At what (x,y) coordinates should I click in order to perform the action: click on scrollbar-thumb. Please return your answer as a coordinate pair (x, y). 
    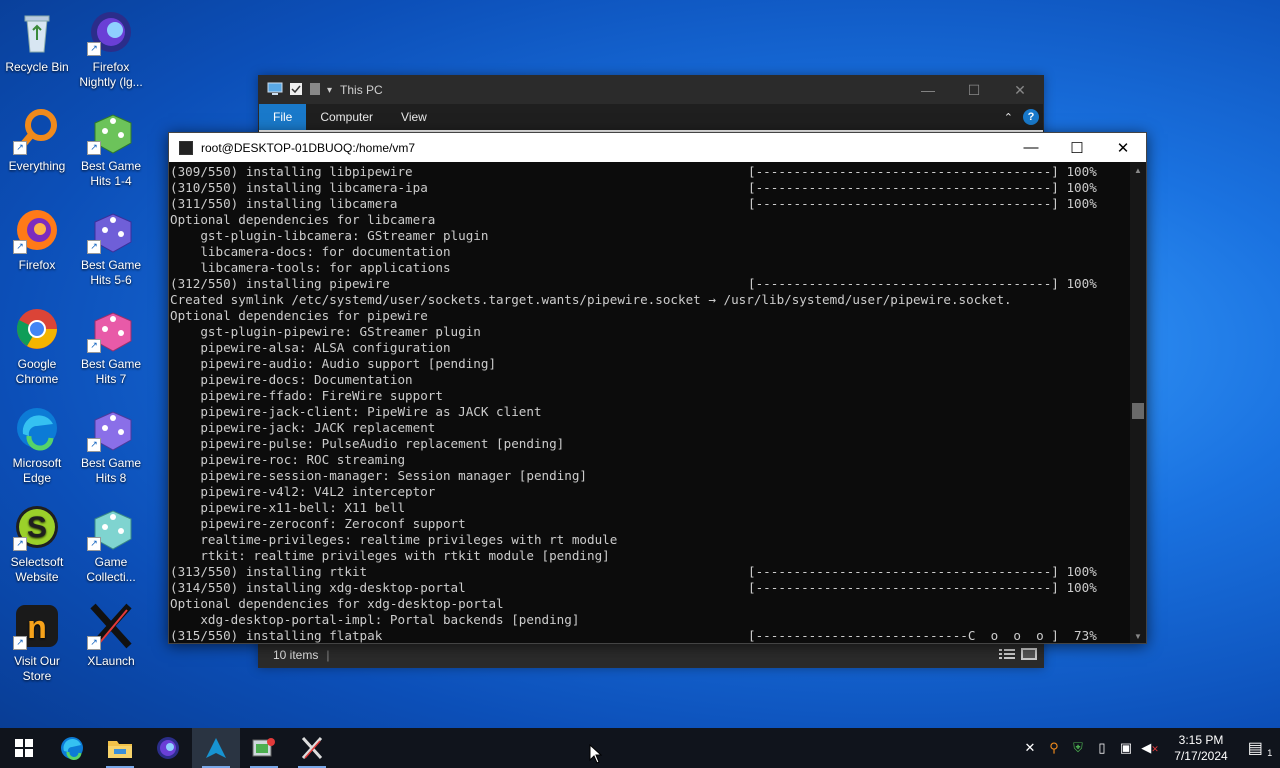
    Looking at the image, I should click on (1138, 411).